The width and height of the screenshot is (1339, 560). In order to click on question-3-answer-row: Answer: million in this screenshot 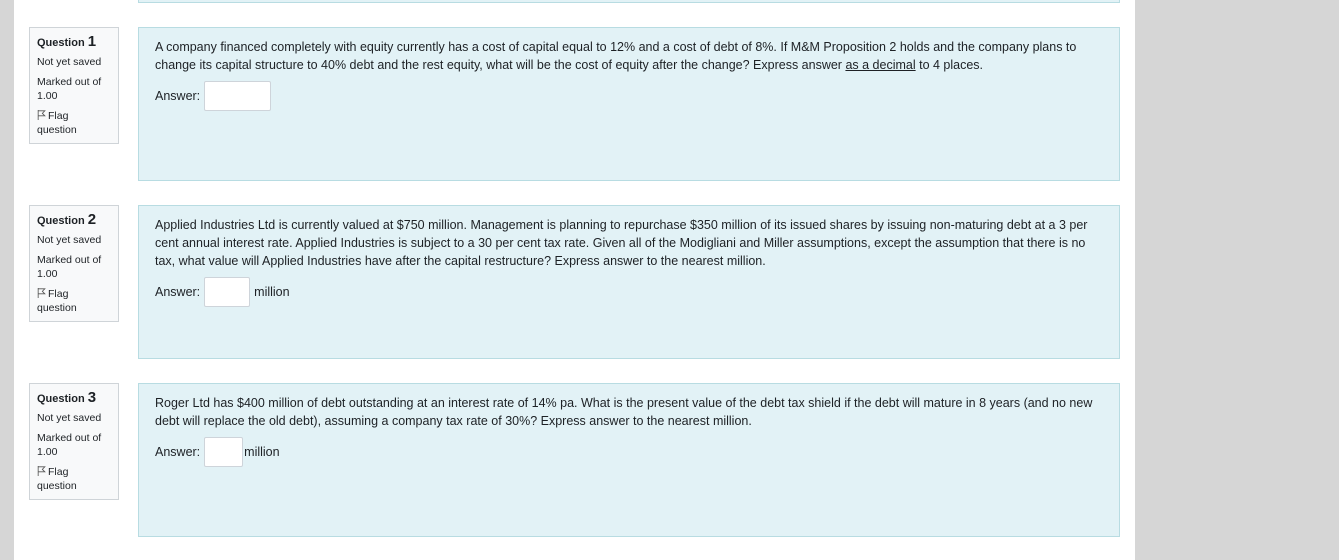, I will do `click(629, 452)`.